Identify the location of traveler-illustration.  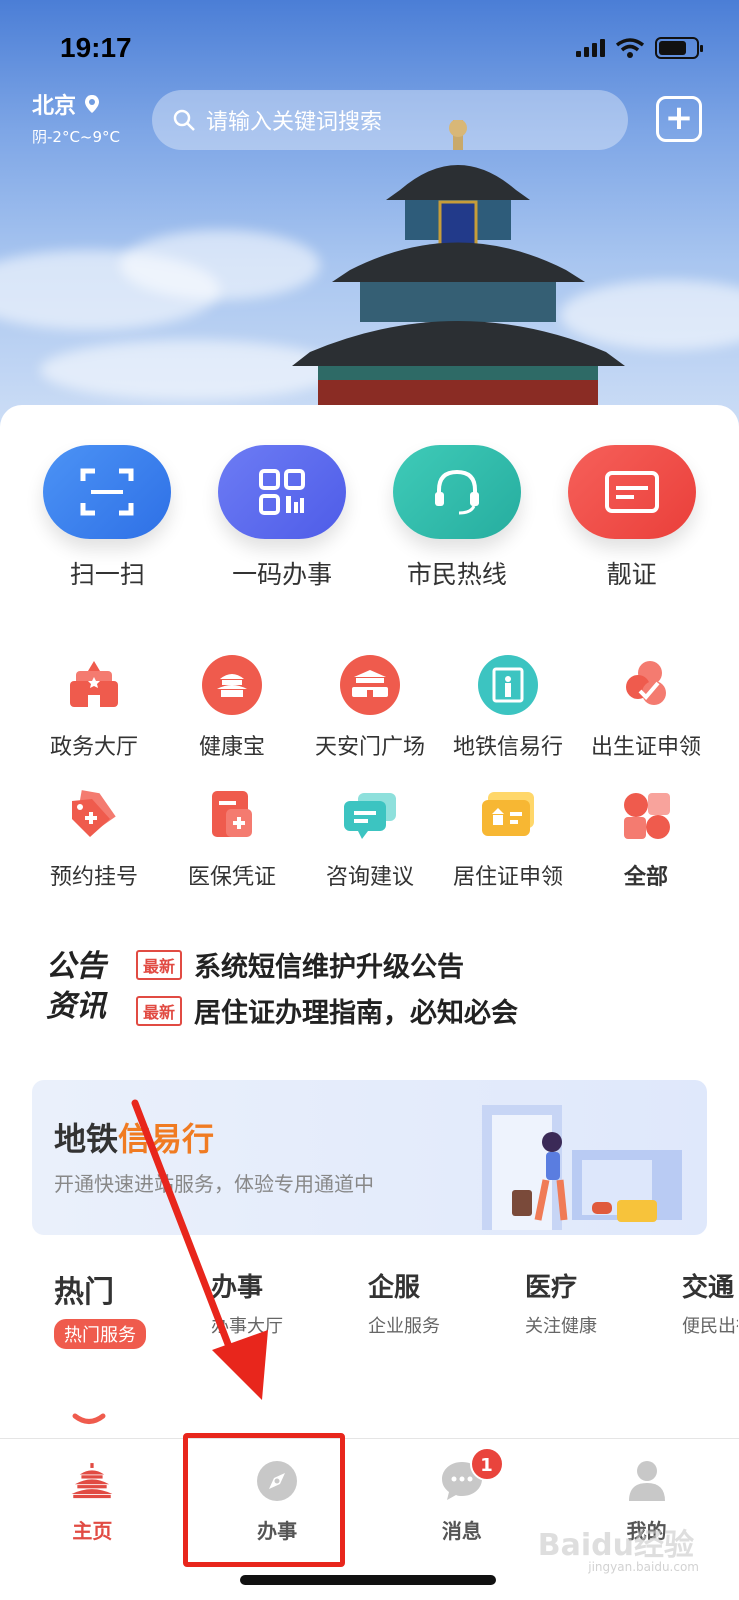
(582, 1167).